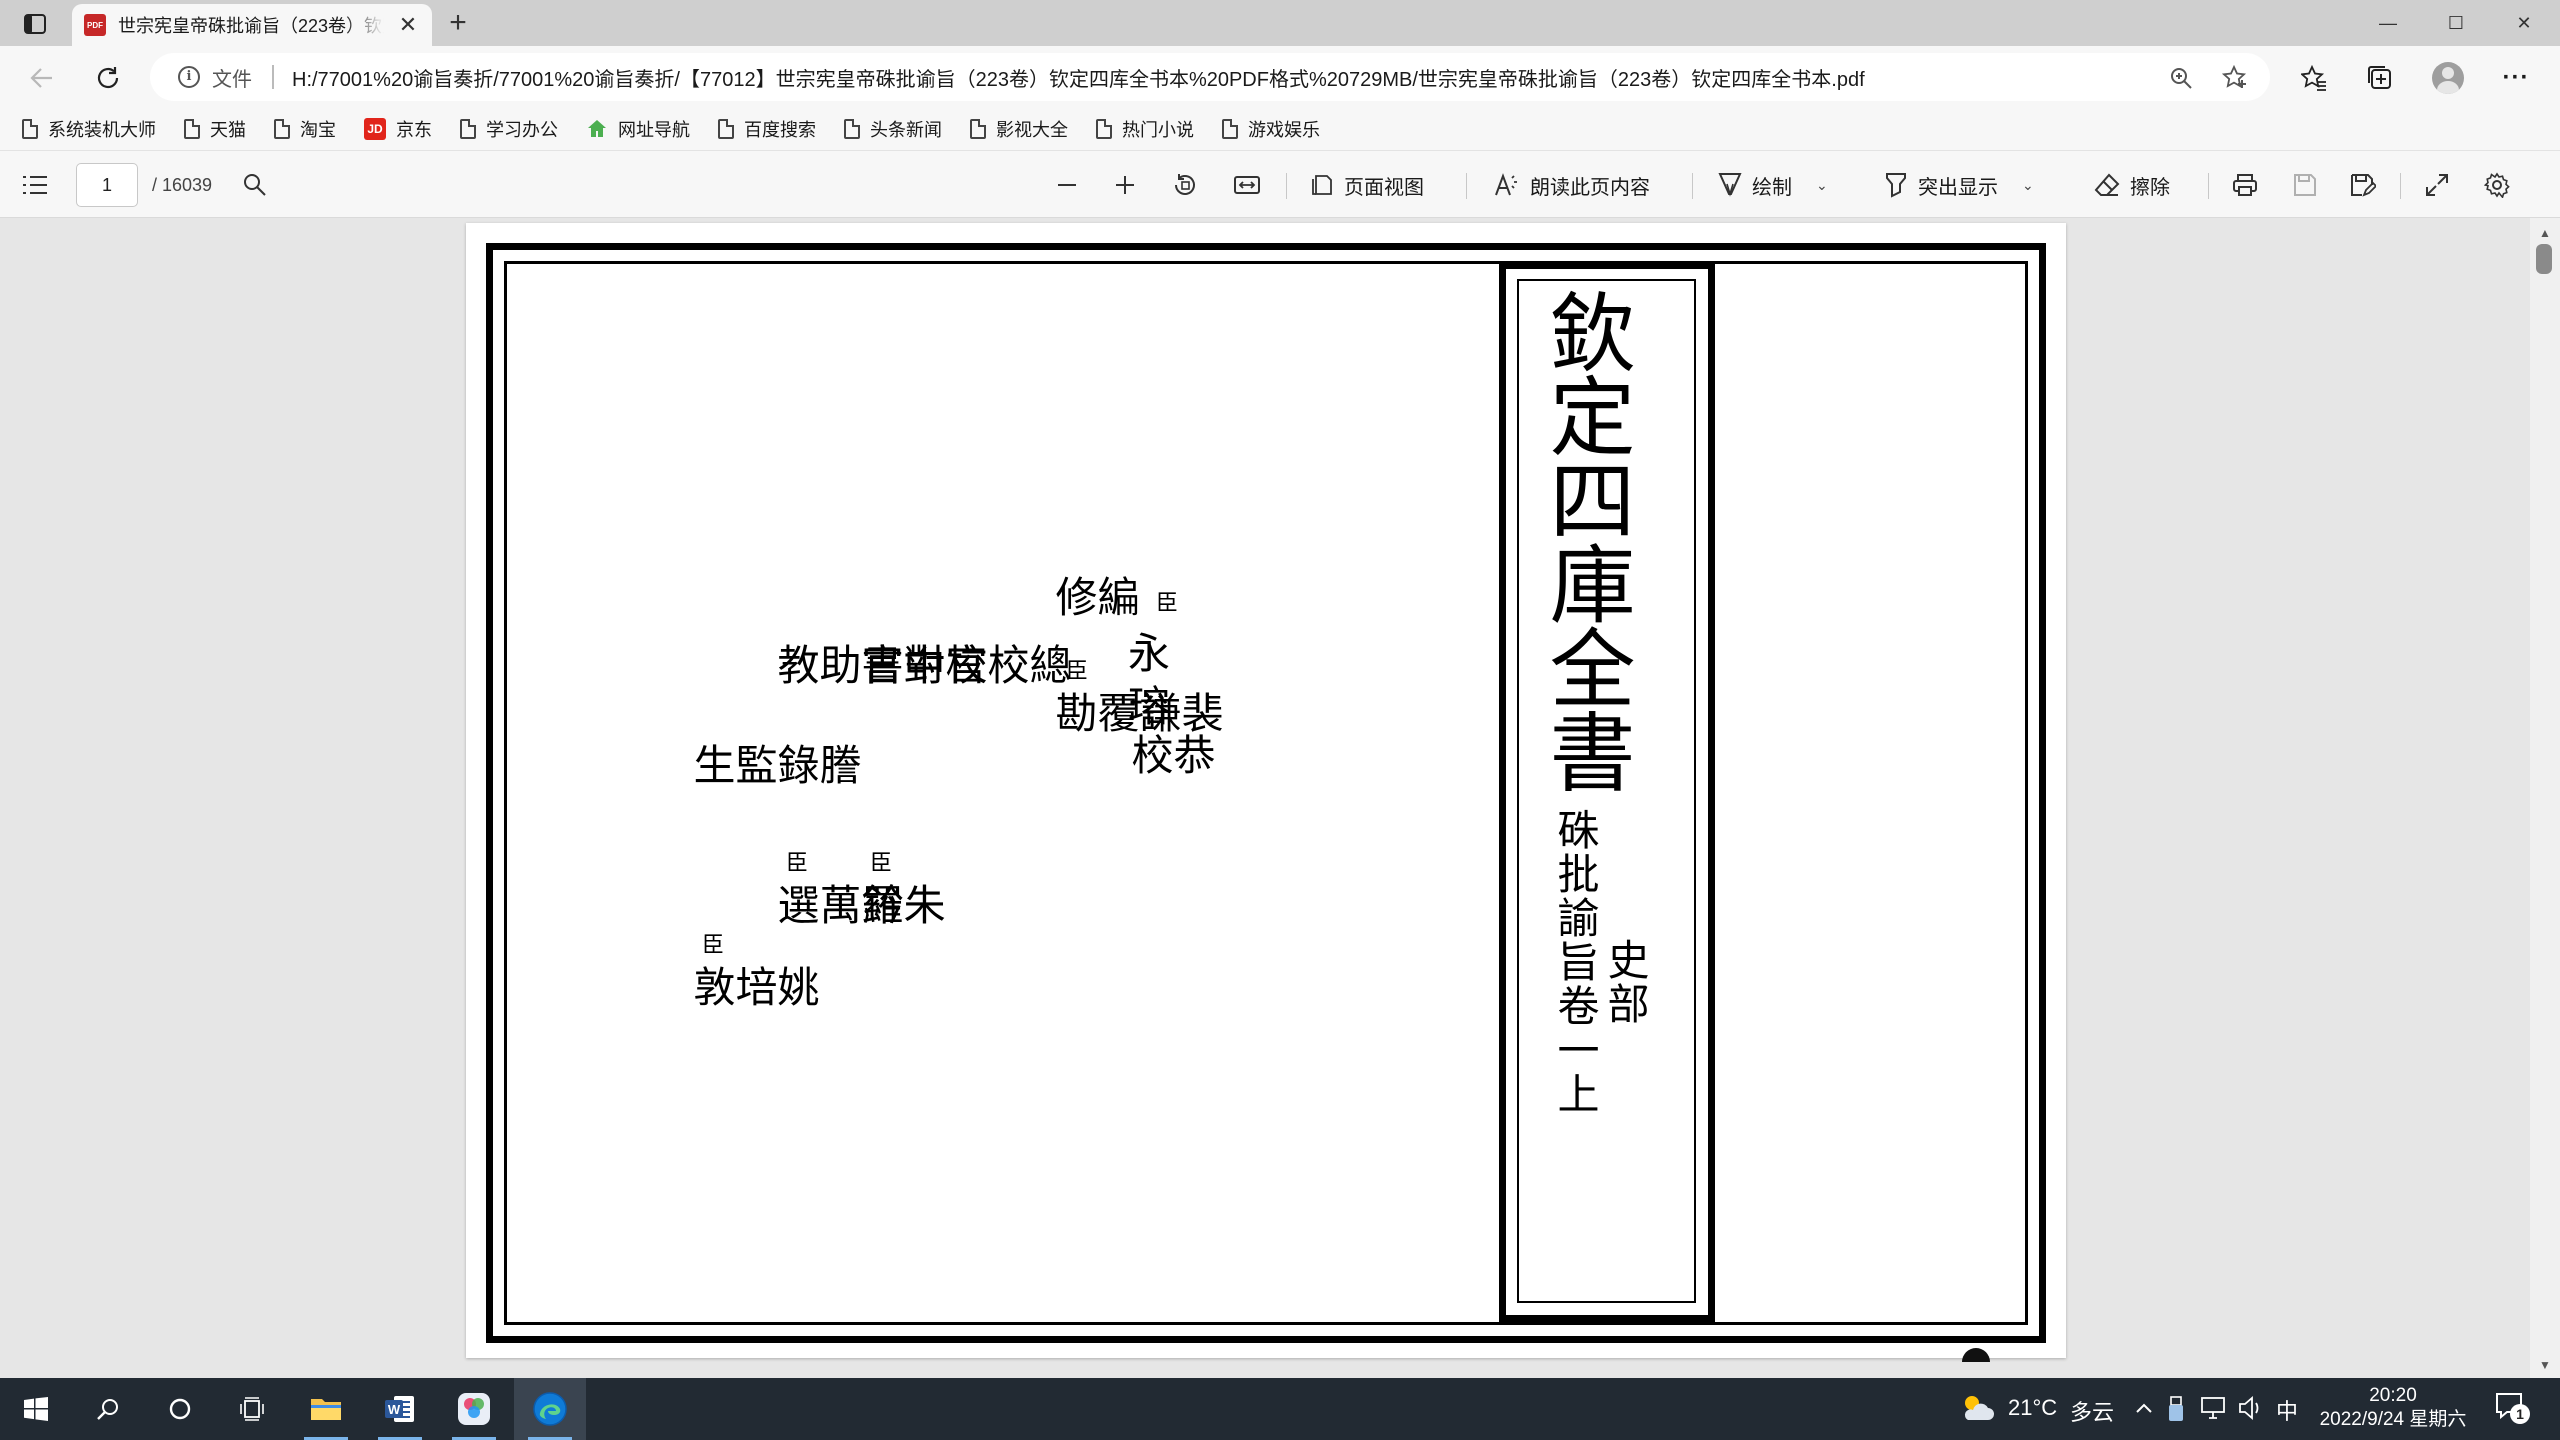 The height and width of the screenshot is (1440, 2560). I want to click on show-hidden-icons-chevron-icon, so click(2144, 1408).